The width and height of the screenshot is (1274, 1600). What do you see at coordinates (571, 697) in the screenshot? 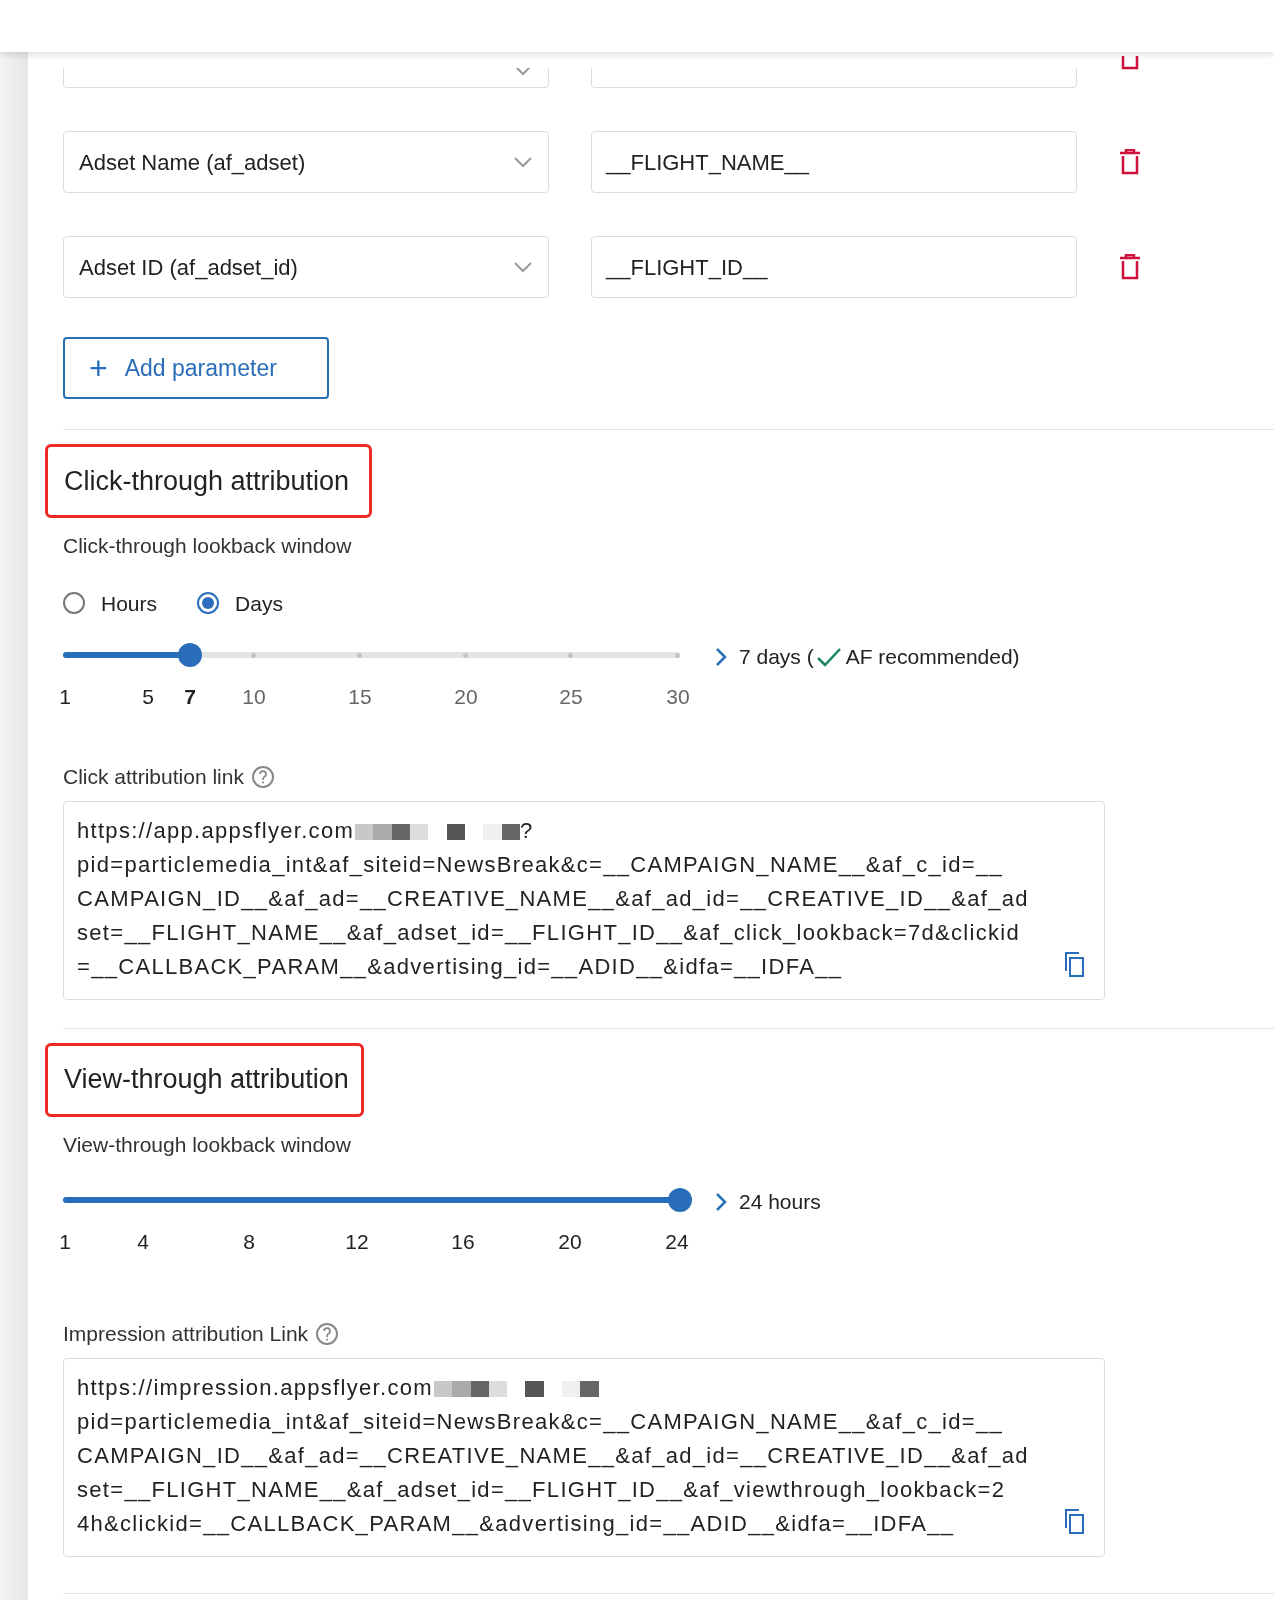
I see `tick-label: 25` at bounding box center [571, 697].